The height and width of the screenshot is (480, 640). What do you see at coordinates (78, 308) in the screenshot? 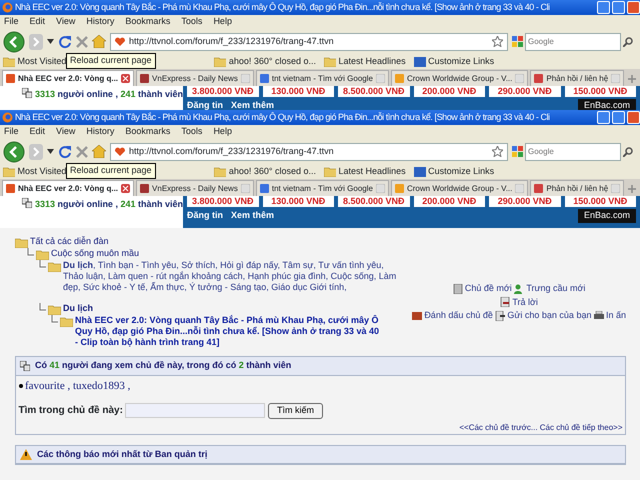
I see `forum-link: Du lịch` at bounding box center [78, 308].